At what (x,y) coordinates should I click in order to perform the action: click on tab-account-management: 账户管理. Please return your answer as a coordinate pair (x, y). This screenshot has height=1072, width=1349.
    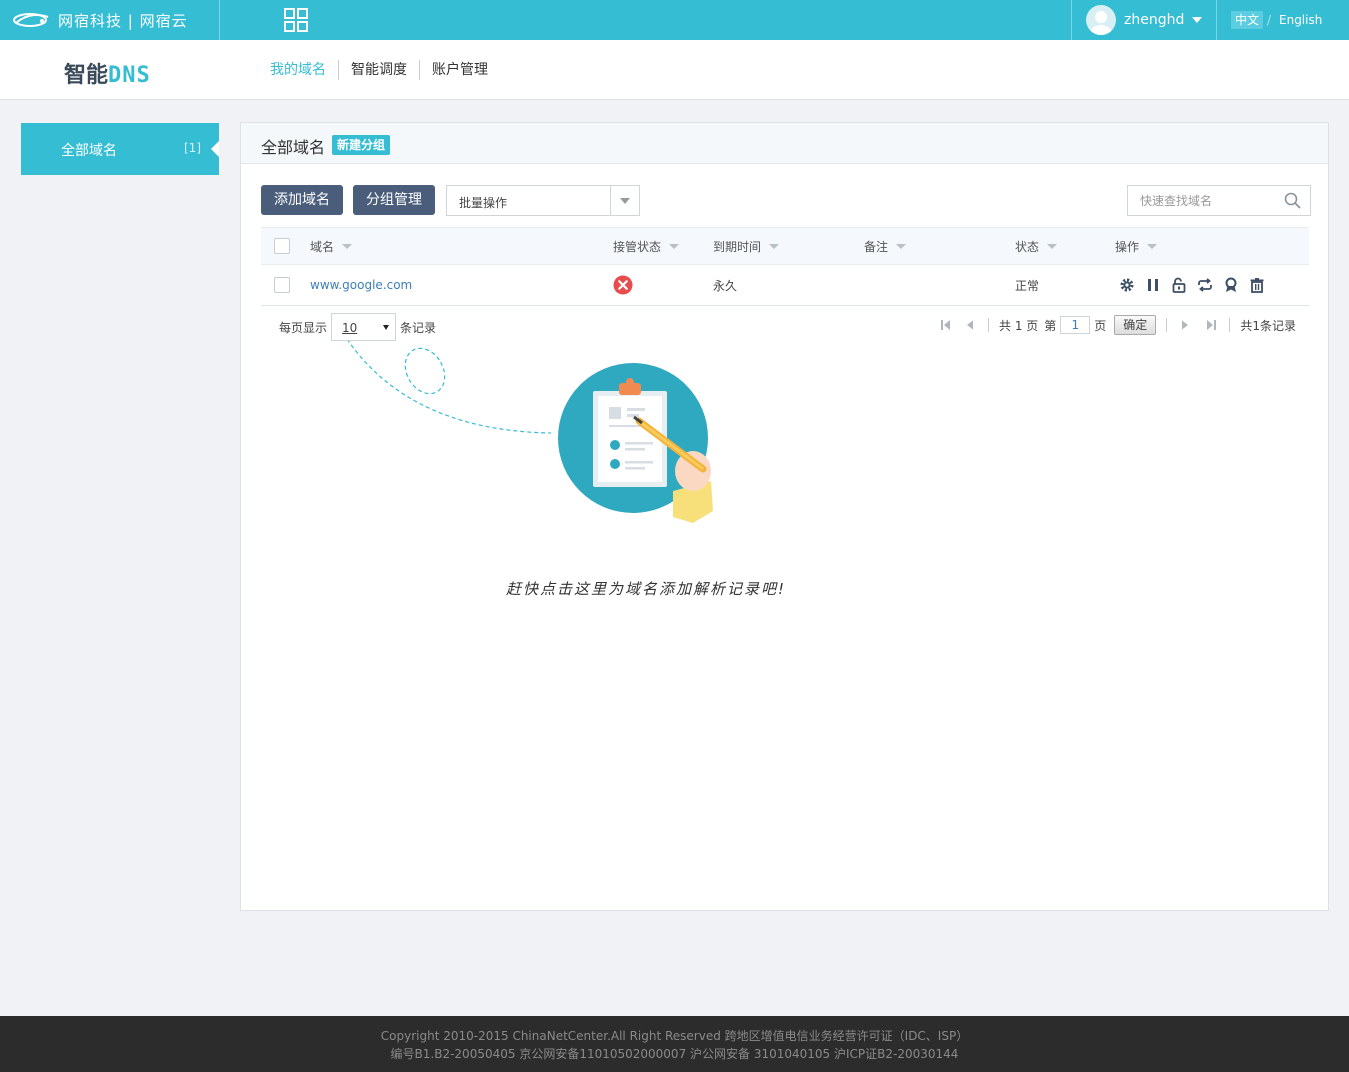
    Looking at the image, I should click on (459, 70).